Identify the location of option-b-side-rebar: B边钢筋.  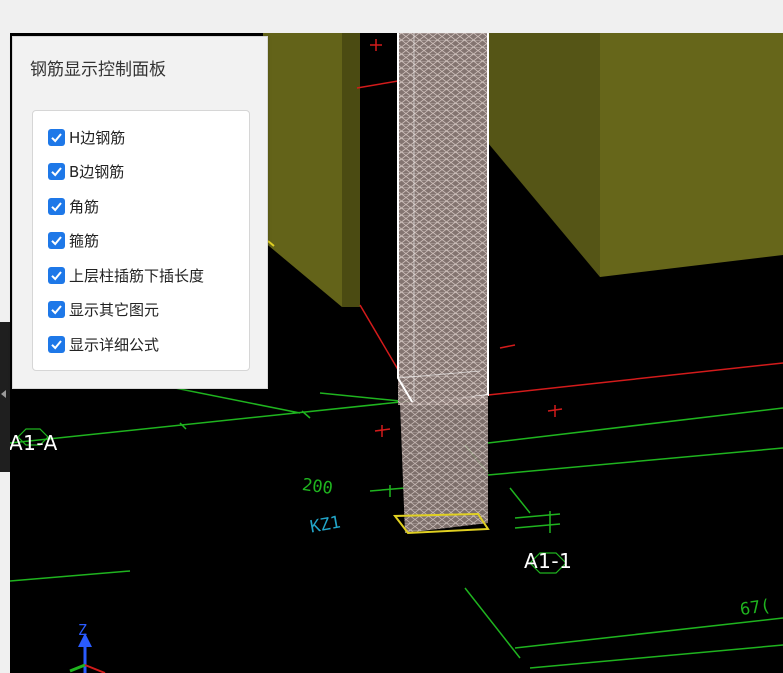
(86, 171).